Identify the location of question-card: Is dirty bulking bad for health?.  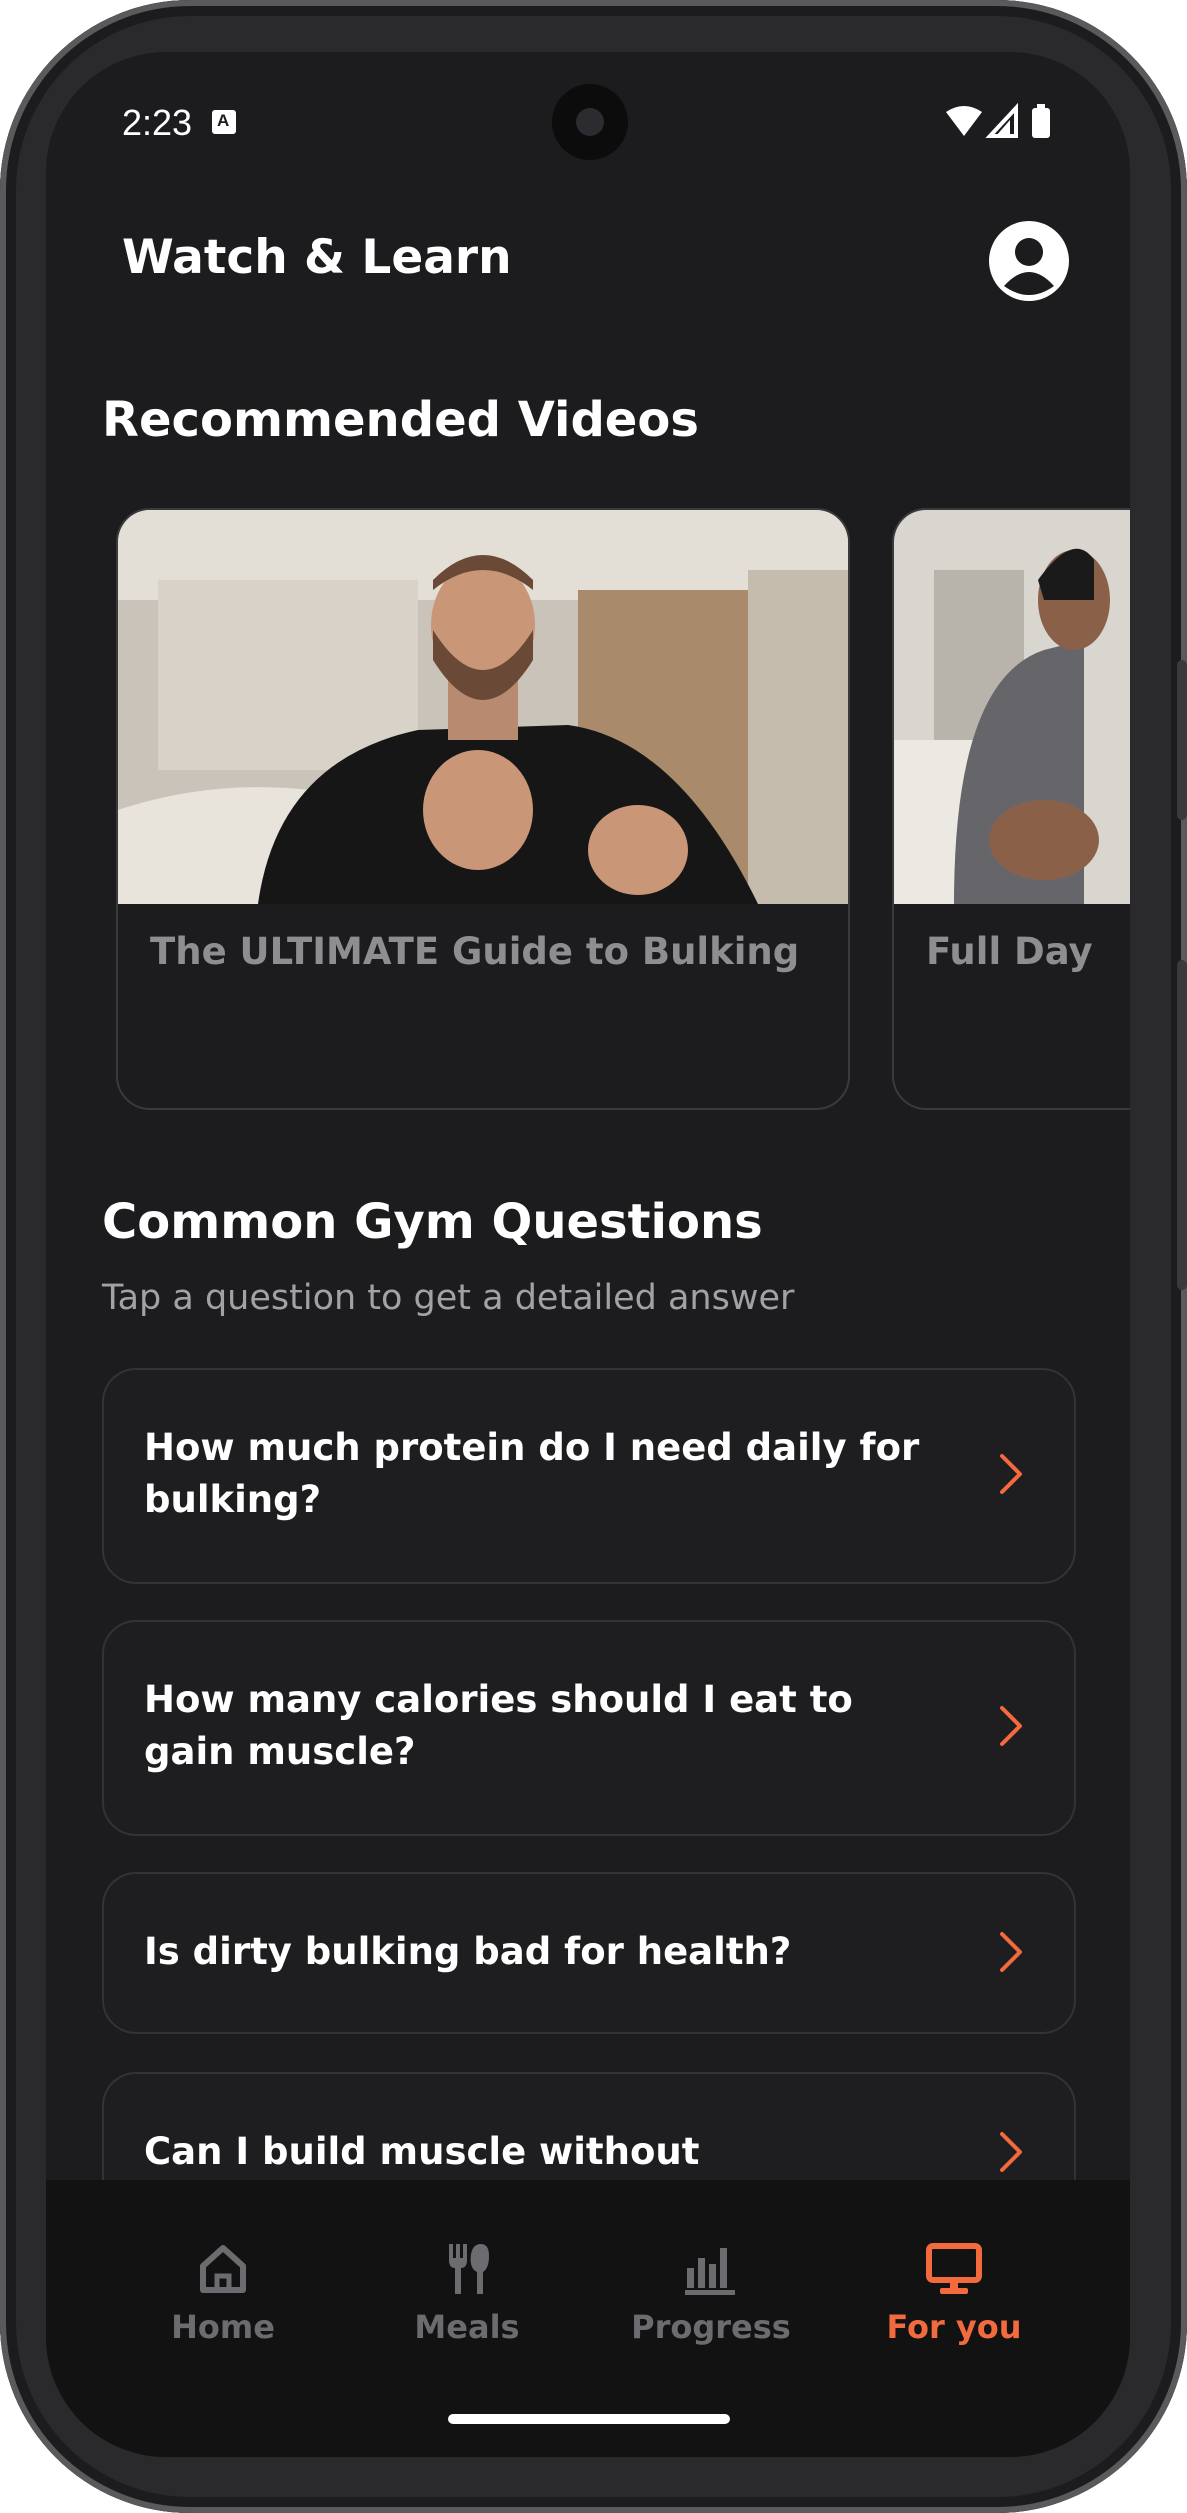
(589, 1953).